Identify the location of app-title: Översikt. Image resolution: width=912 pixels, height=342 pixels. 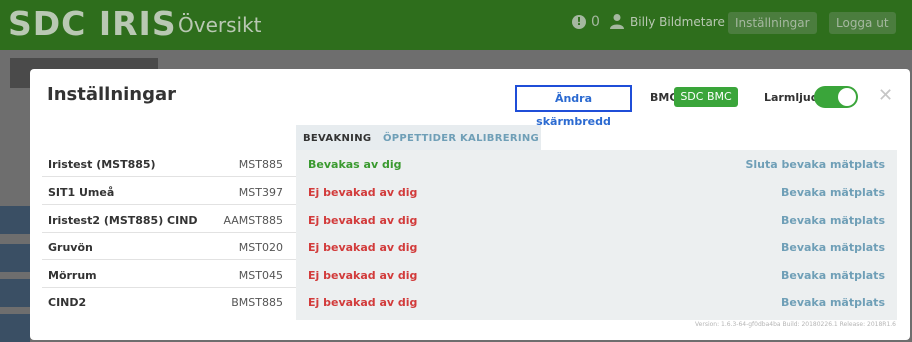
(220, 25).